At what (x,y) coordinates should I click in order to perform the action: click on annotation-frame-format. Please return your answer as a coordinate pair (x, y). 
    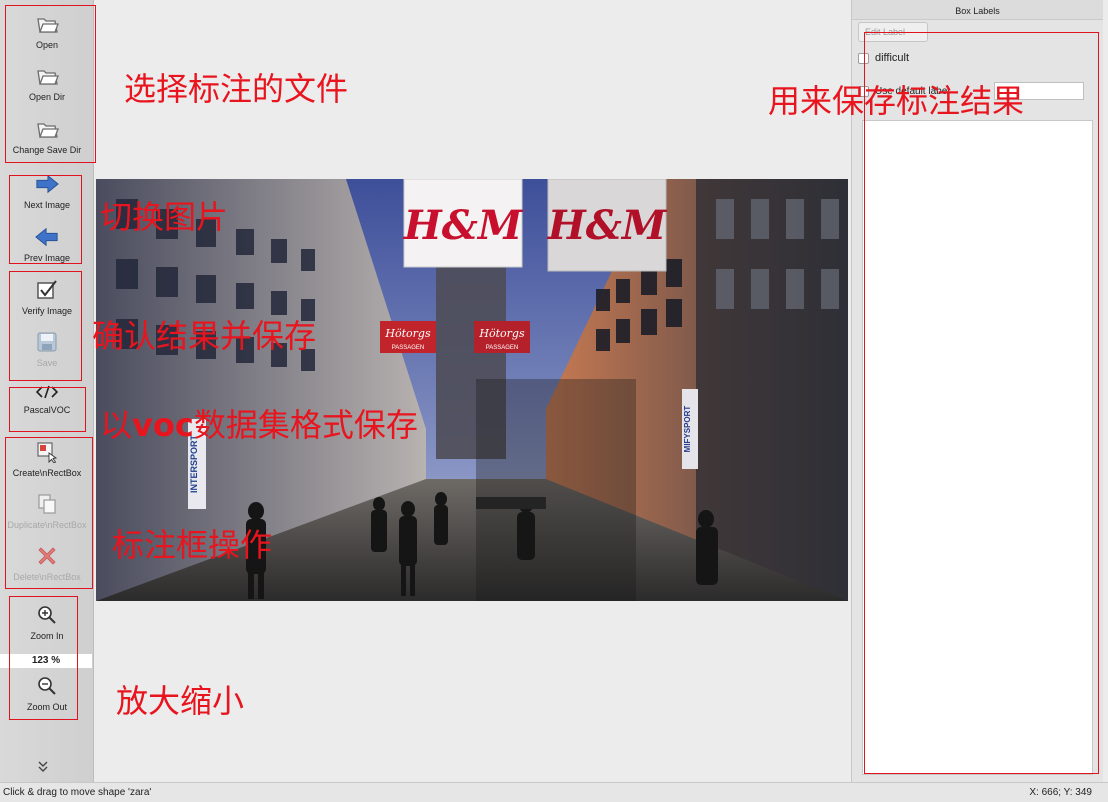
    Looking at the image, I should click on (47, 409).